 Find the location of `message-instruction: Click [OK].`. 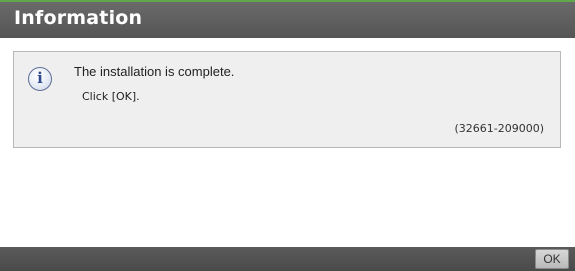

message-instruction: Click [OK]. is located at coordinates (111, 96).